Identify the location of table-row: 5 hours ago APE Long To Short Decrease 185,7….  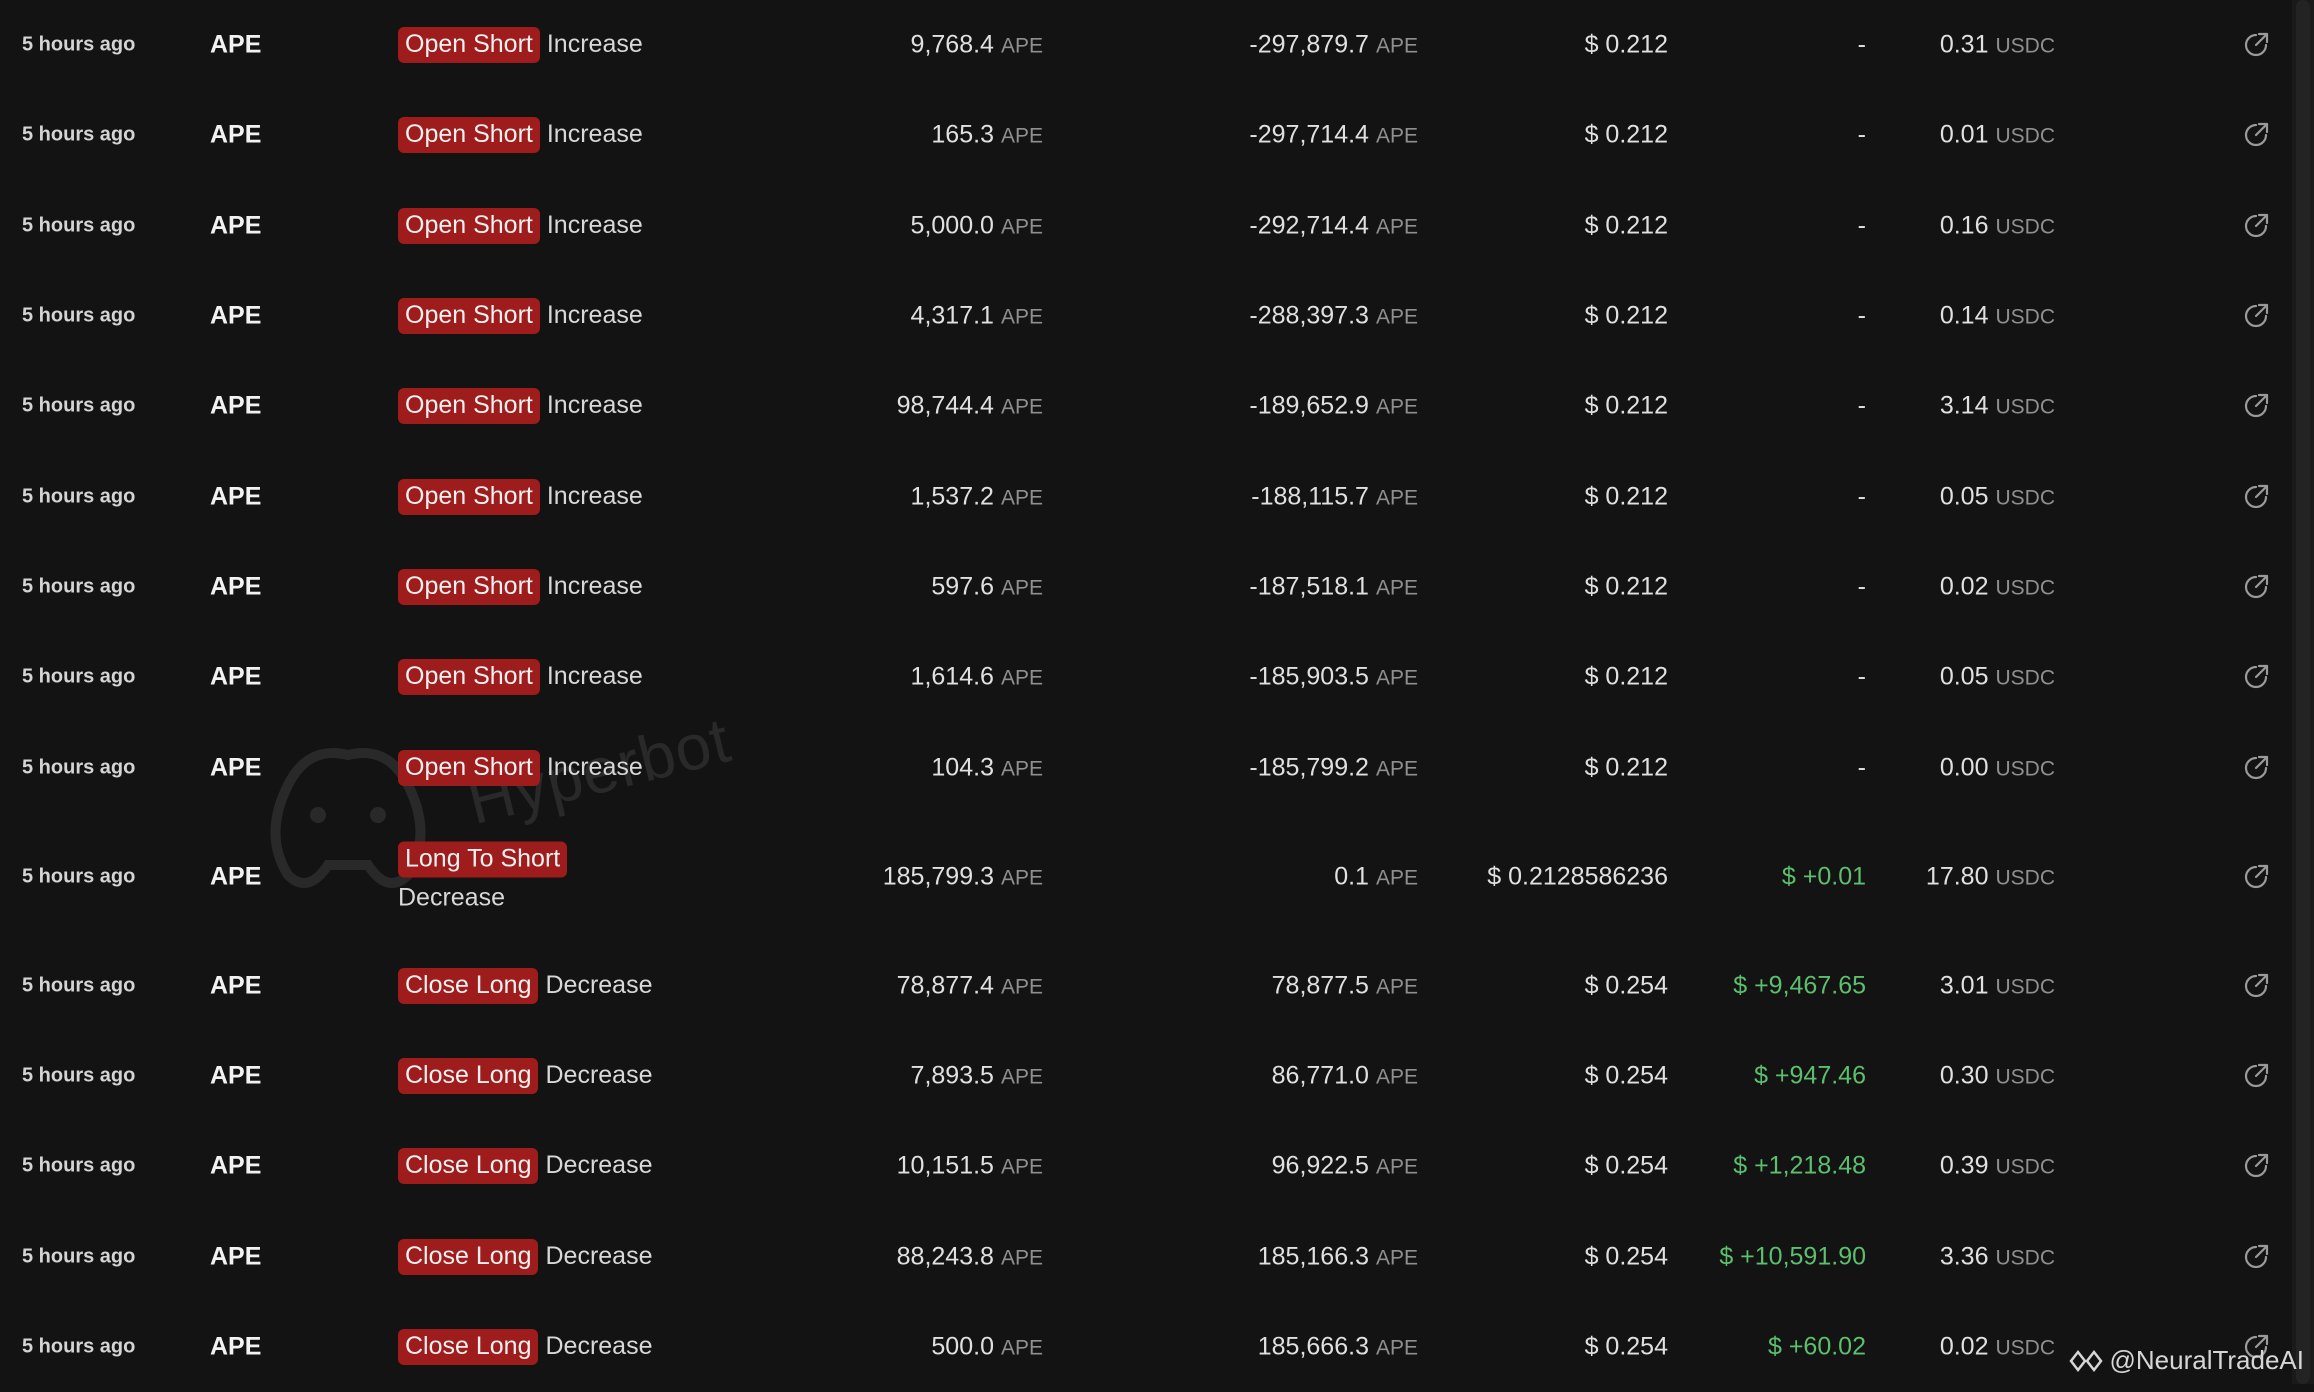
(1146, 877).